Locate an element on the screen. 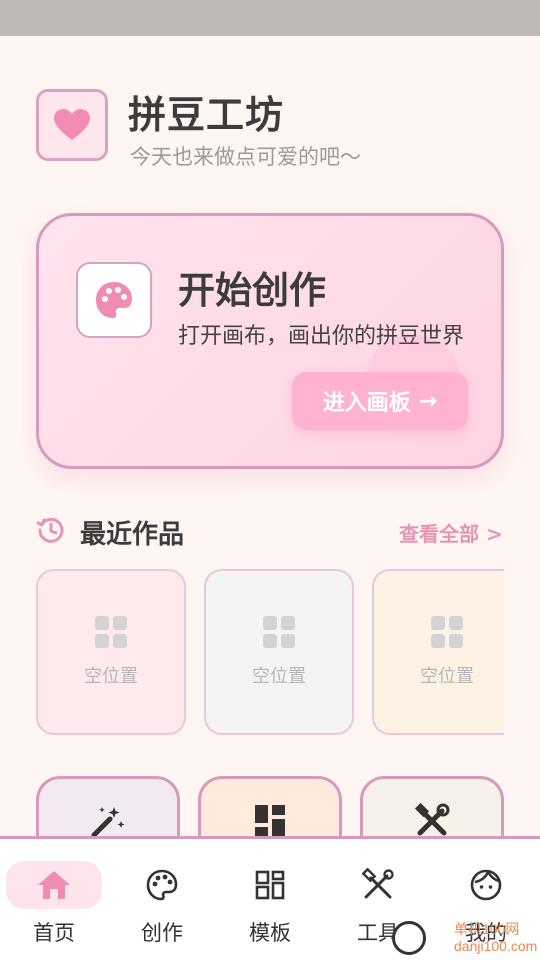  view-all-link: 查看全部 > is located at coordinates (451, 532).